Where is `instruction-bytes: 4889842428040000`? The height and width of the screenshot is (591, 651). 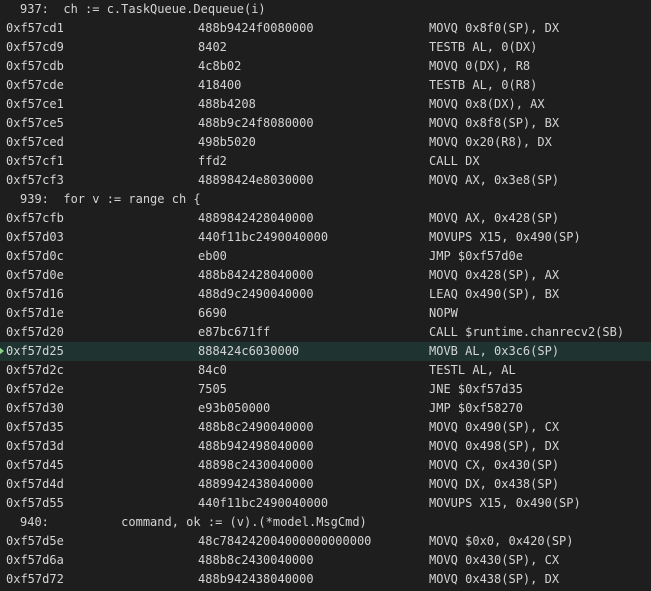 instruction-bytes: 4889842428040000 is located at coordinates (256, 218).